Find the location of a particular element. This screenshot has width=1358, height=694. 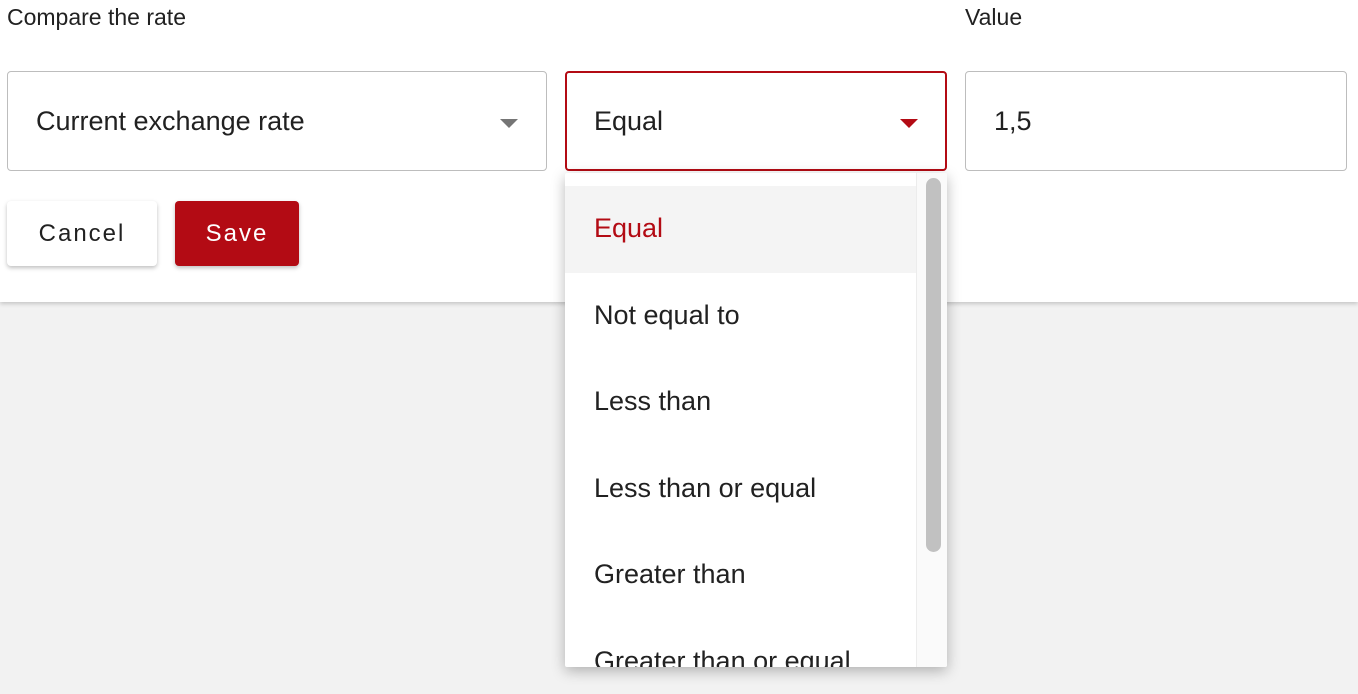

rate-select-value: Current exchange rate is located at coordinates (170, 121).